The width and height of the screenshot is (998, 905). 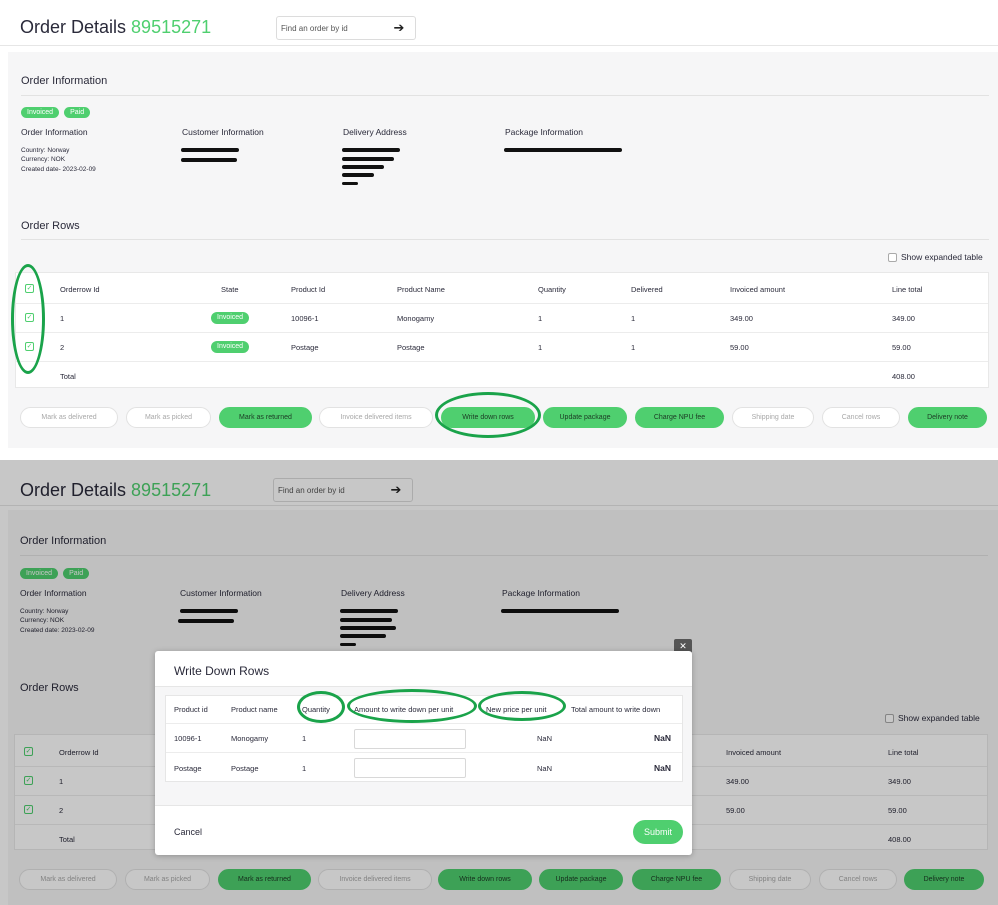 I want to click on row-id: 2, so click(x=62, y=347).